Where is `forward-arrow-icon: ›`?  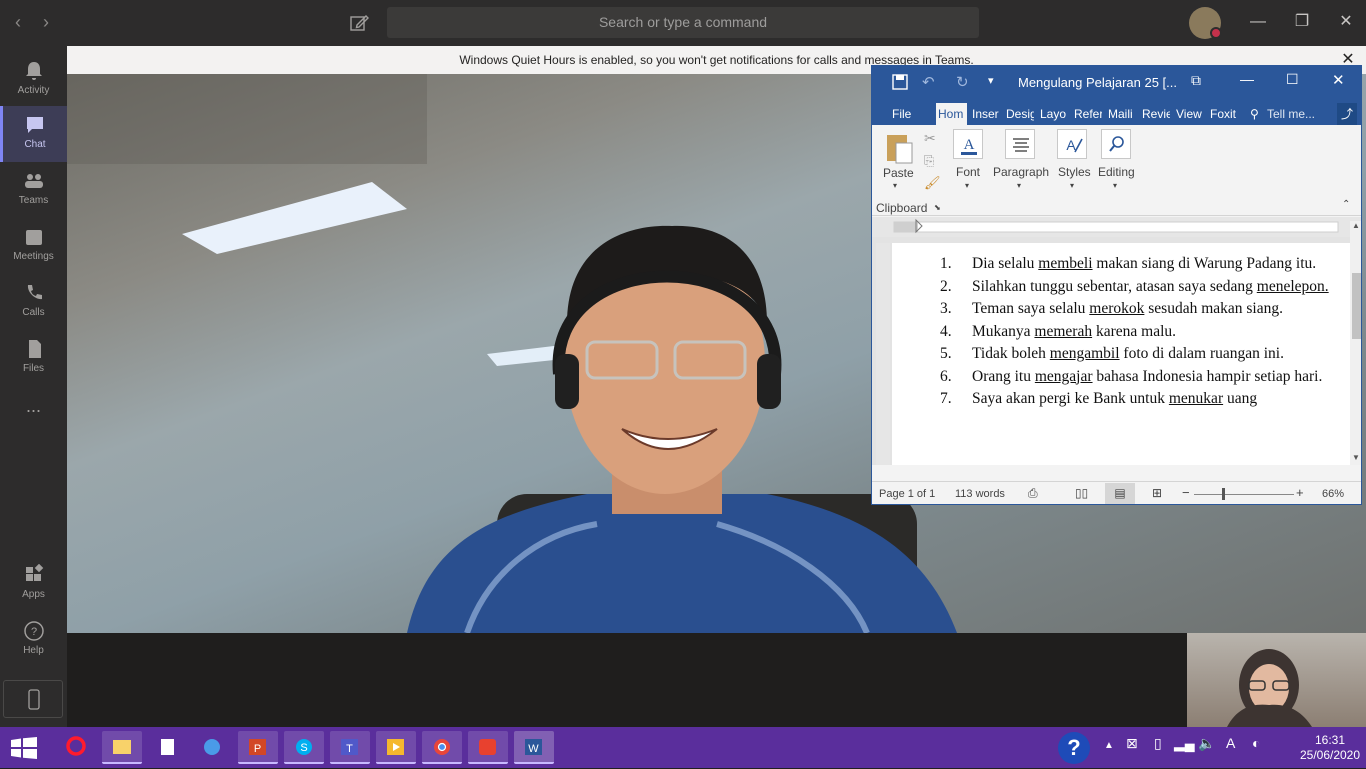 forward-arrow-icon: › is located at coordinates (46, 22).